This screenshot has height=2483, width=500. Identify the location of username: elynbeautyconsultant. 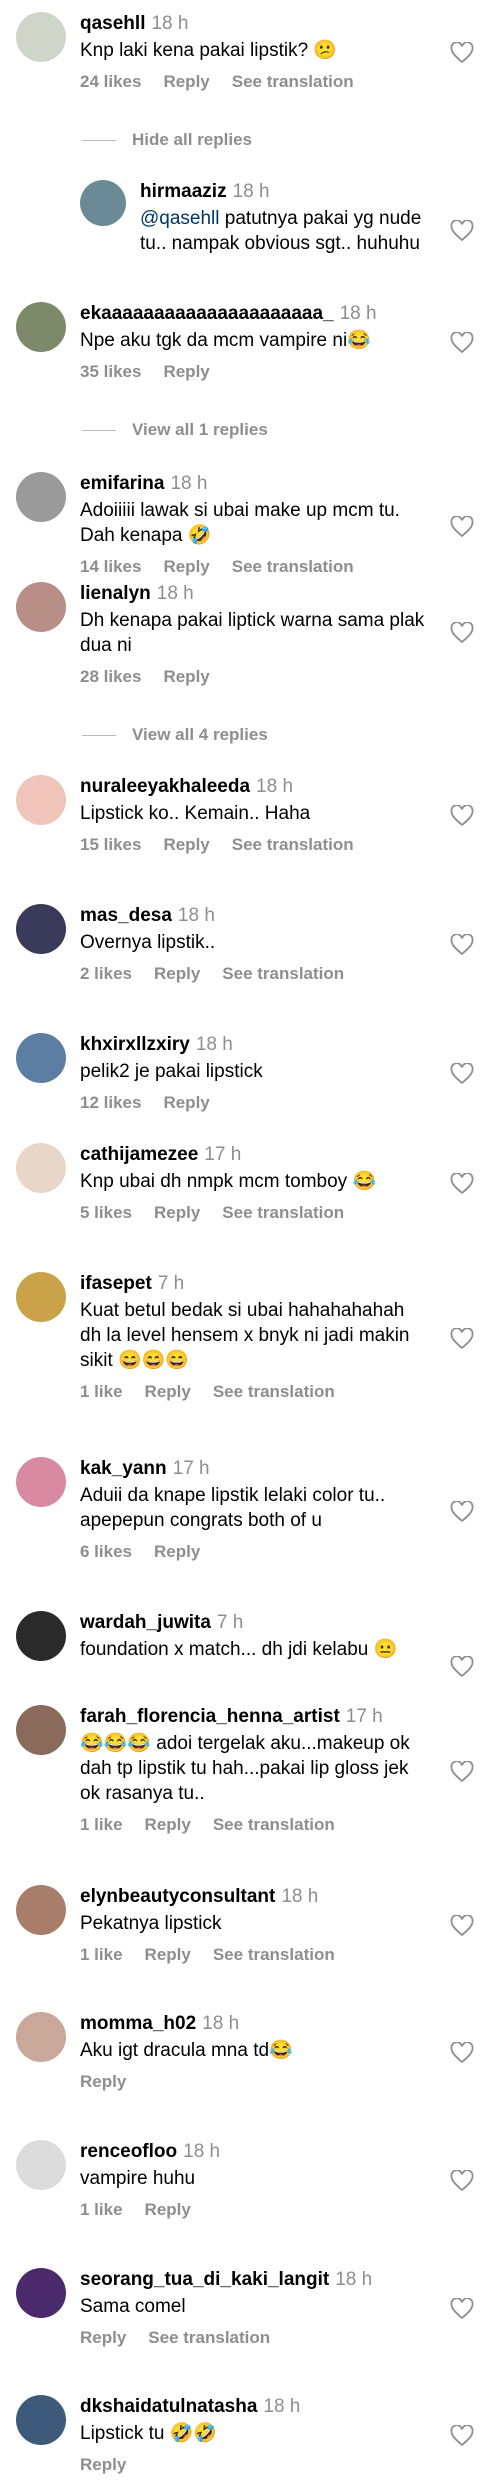
(177, 1896).